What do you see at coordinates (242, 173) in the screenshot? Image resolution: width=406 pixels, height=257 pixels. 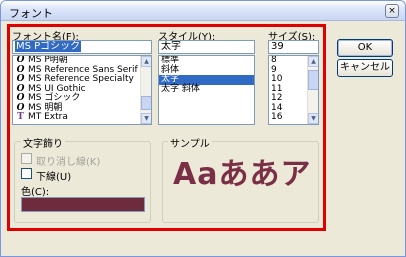 I see `sample-text: Aaああア` at bounding box center [242, 173].